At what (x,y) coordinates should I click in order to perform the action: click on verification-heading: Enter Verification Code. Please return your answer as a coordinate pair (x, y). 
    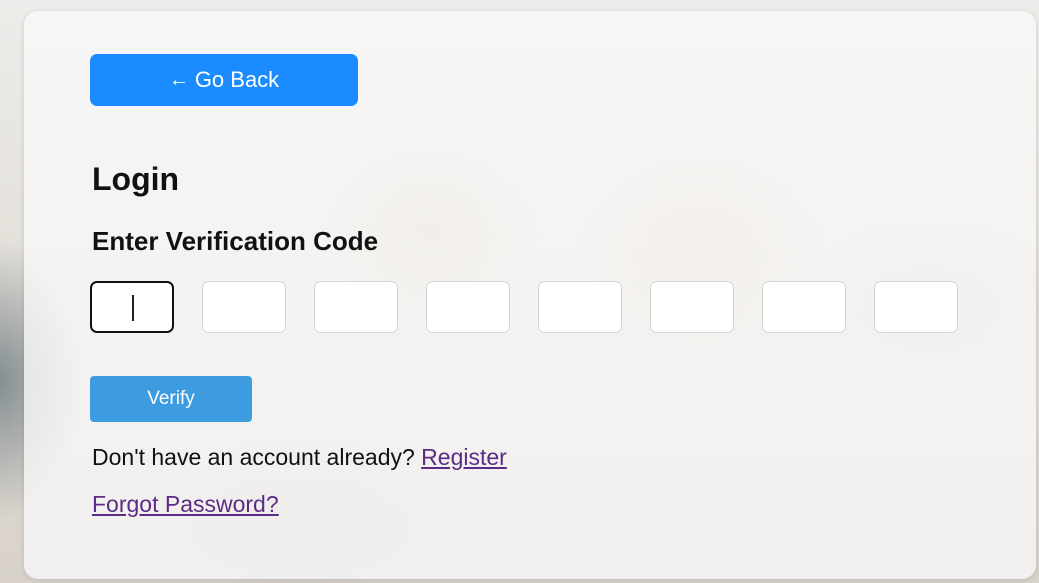
    Looking at the image, I should click on (235, 241).